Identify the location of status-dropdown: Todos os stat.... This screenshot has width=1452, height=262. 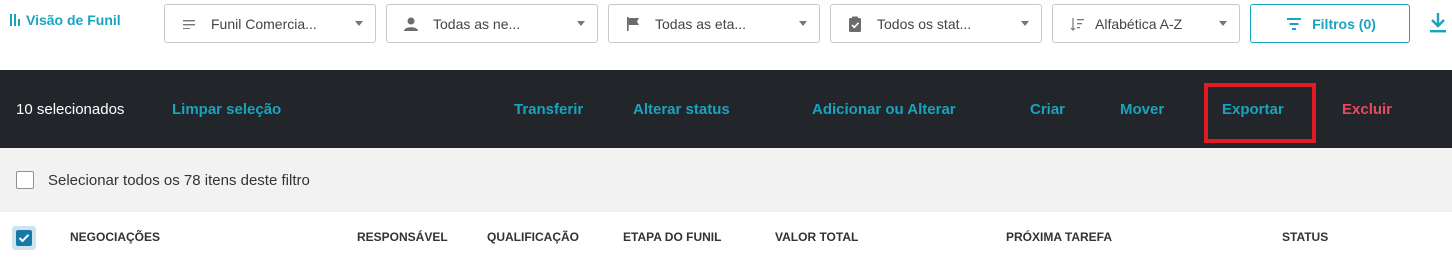
(936, 23).